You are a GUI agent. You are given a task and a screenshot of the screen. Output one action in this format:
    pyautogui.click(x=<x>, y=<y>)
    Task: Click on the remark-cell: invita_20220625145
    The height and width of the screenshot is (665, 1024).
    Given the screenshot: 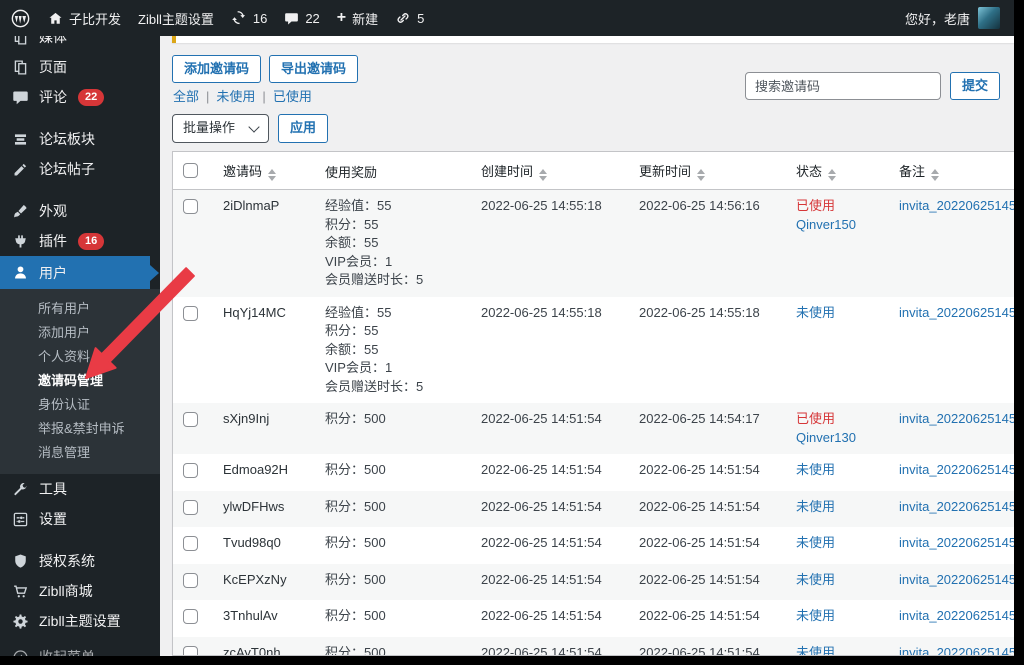 What is the action you would take?
    pyautogui.click(x=951, y=472)
    